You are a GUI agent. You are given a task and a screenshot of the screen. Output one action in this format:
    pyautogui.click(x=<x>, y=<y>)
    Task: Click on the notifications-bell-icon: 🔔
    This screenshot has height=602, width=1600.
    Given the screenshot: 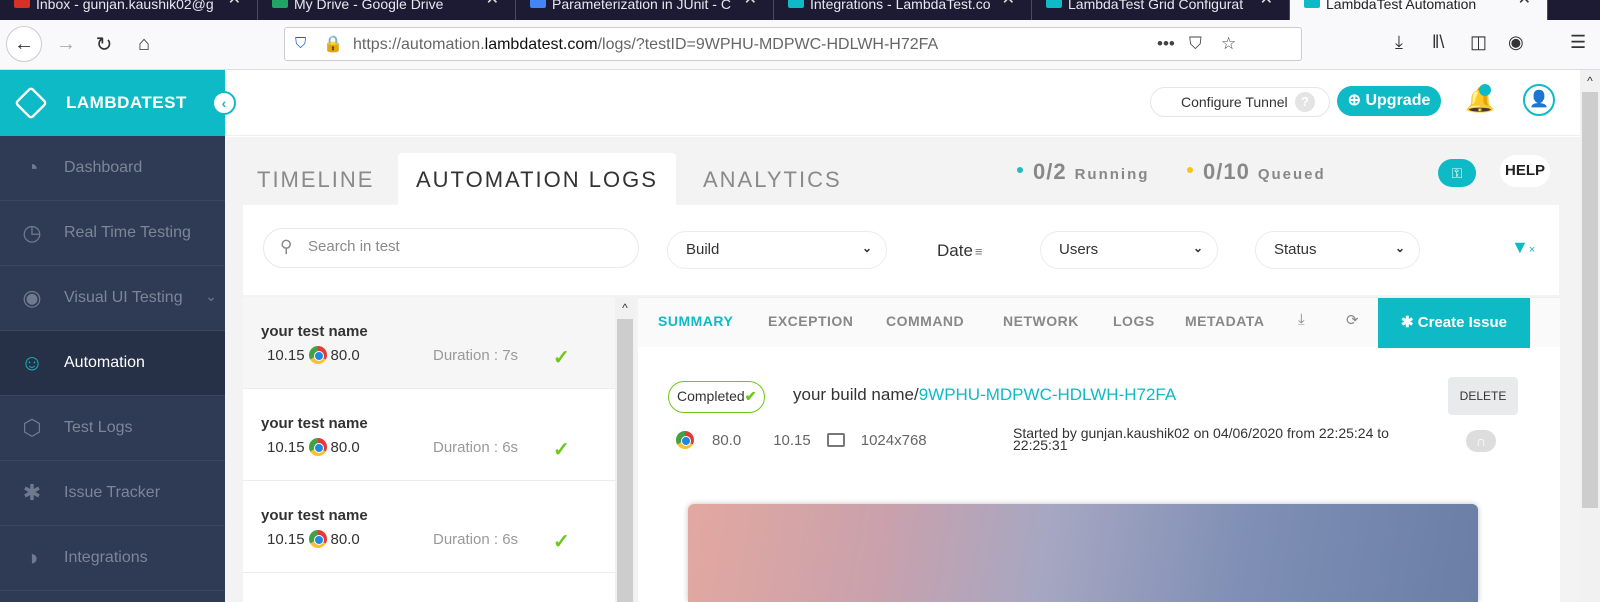 What is the action you would take?
    pyautogui.click(x=1480, y=99)
    